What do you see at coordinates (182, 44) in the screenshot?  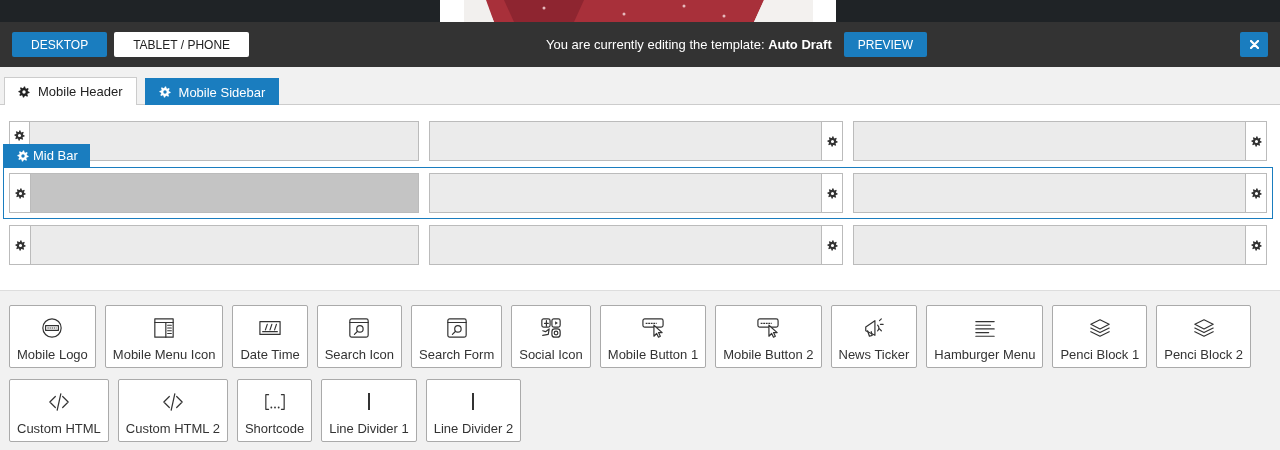 I see `view-button: TABLET / PHONE` at bounding box center [182, 44].